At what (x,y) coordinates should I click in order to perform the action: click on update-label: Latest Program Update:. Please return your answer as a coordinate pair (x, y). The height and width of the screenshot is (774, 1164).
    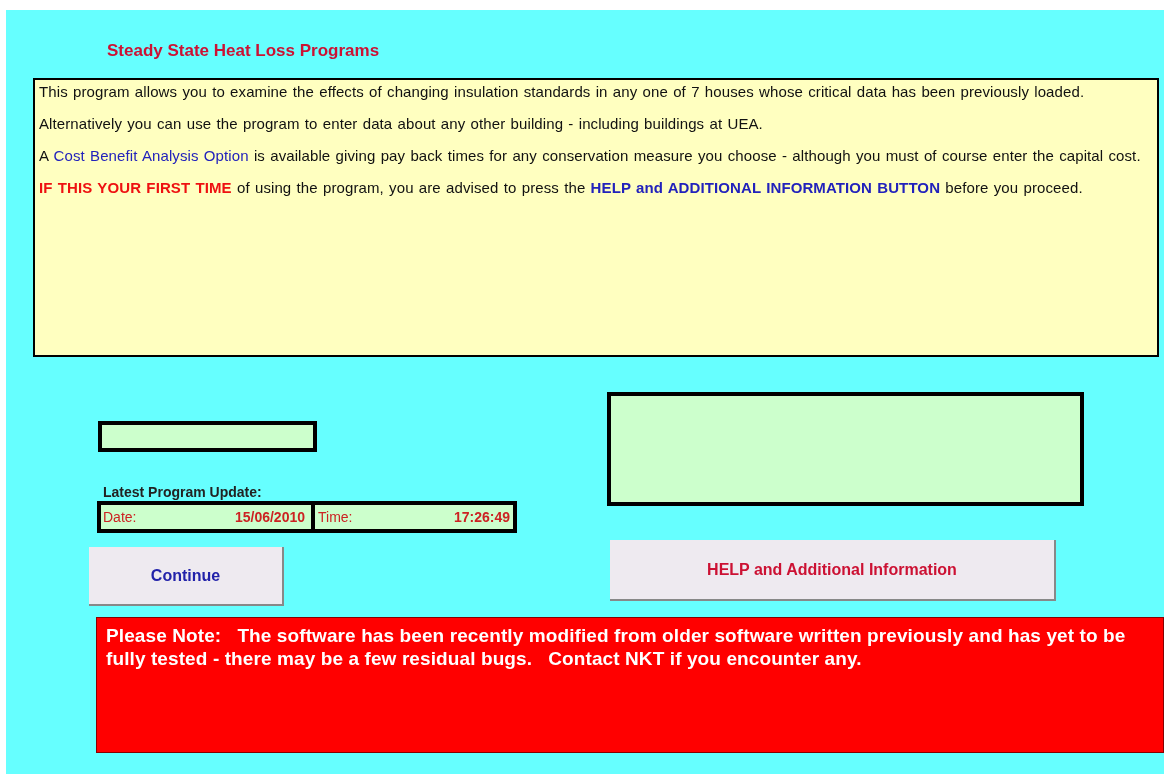
    Looking at the image, I should click on (182, 492).